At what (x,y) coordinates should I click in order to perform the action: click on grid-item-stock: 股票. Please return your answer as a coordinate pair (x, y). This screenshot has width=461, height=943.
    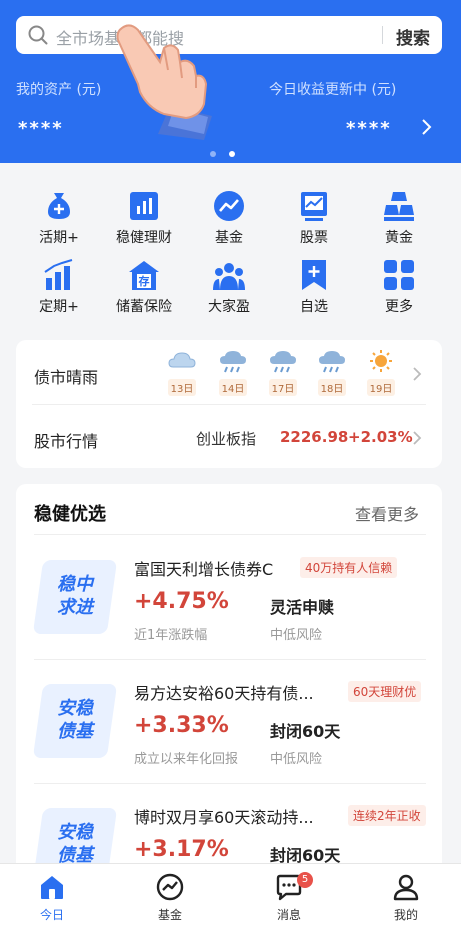
    Looking at the image, I should click on (314, 218).